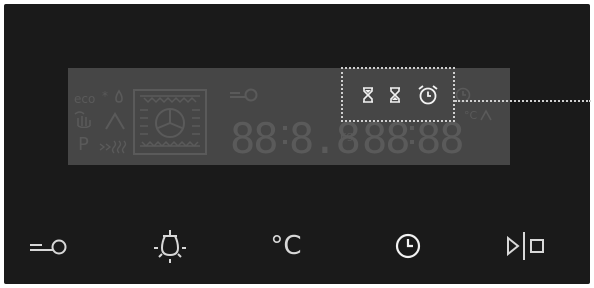  I want to click on oven-cavity-icon, so click(170, 122).